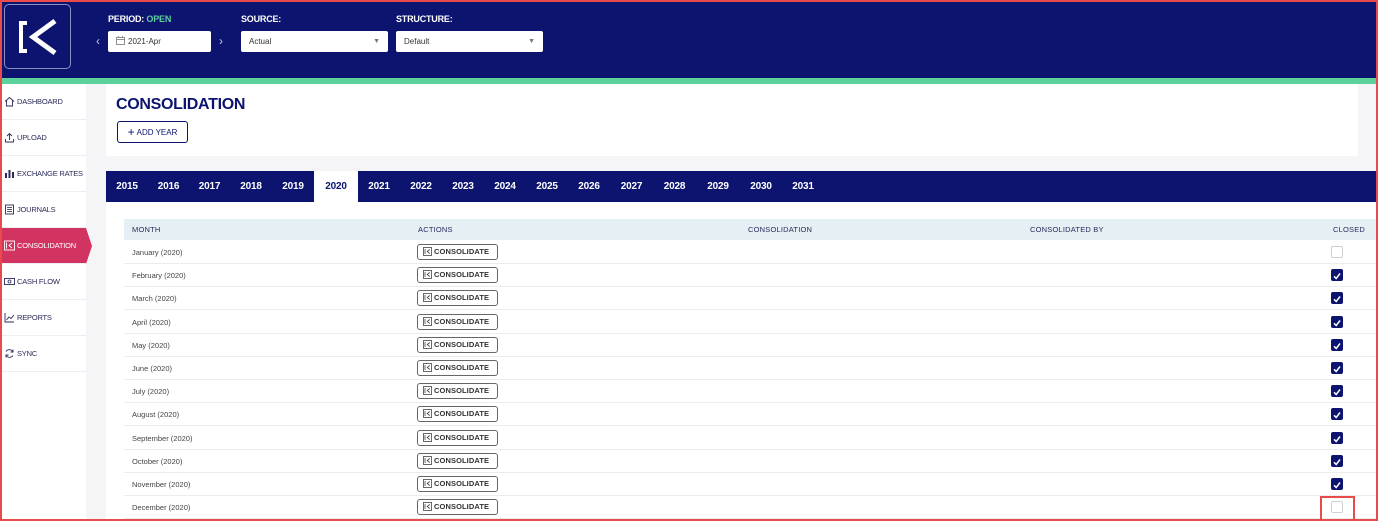 This screenshot has width=1378, height=521. I want to click on month-cell: January (2020), so click(157, 252).